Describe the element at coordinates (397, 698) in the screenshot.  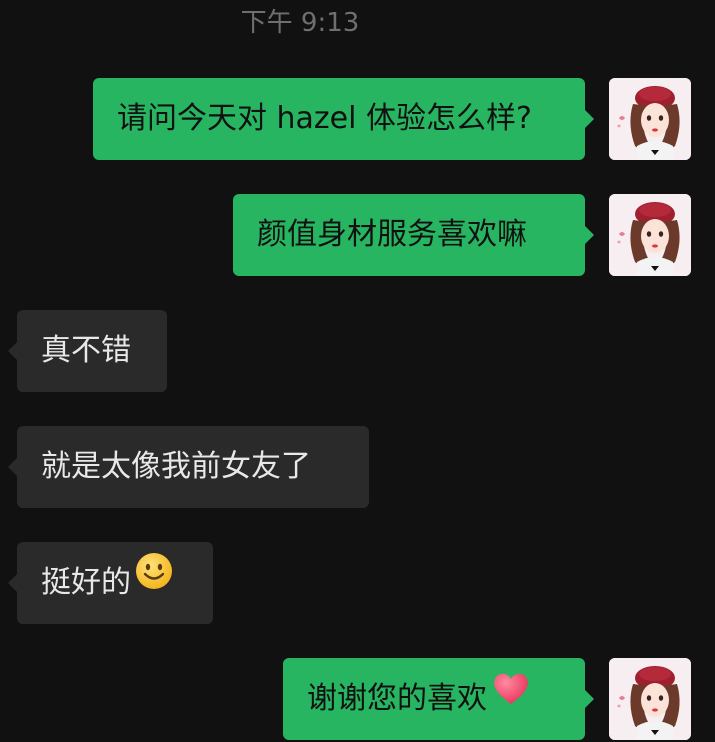
I see `message-text: 谢谢您的喜欢` at that location.